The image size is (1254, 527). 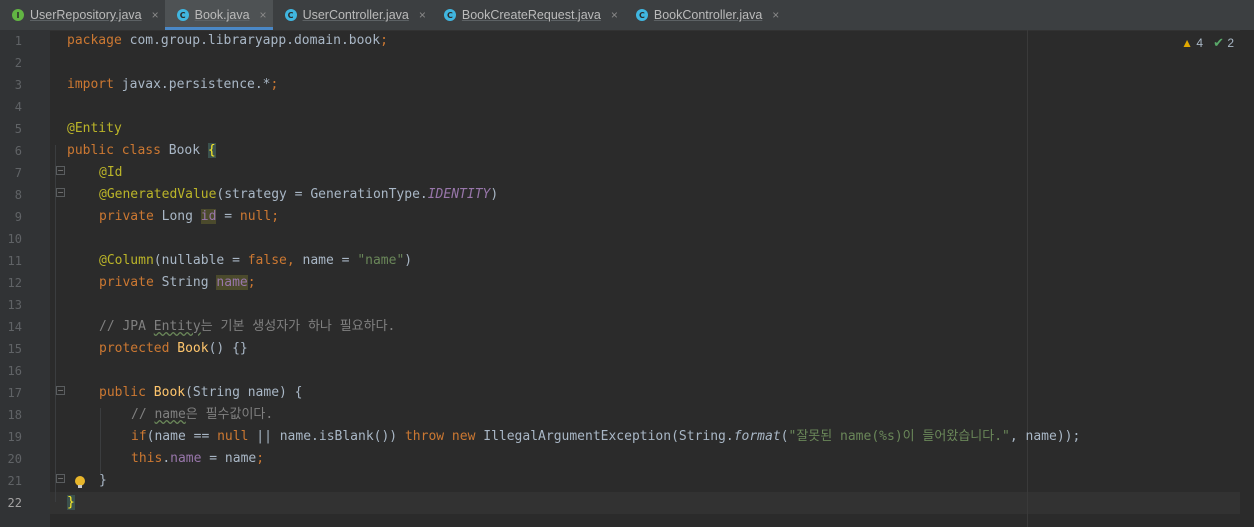 What do you see at coordinates (141, 150) in the screenshot?
I see `code-line-6: public class Book {` at bounding box center [141, 150].